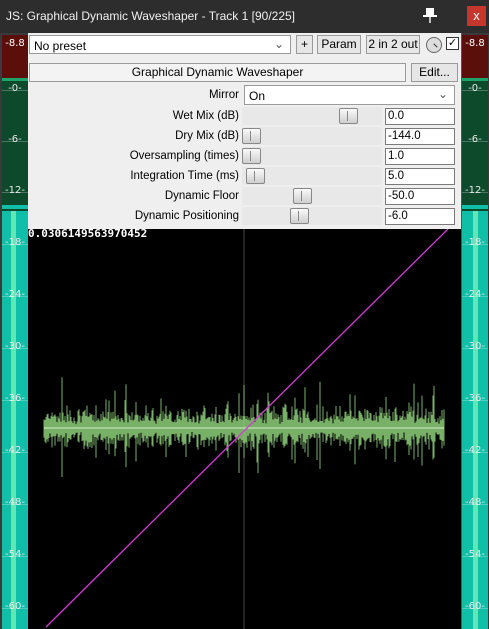 The image size is (489, 629). I want to click on add-preset-button: +, so click(304, 44).